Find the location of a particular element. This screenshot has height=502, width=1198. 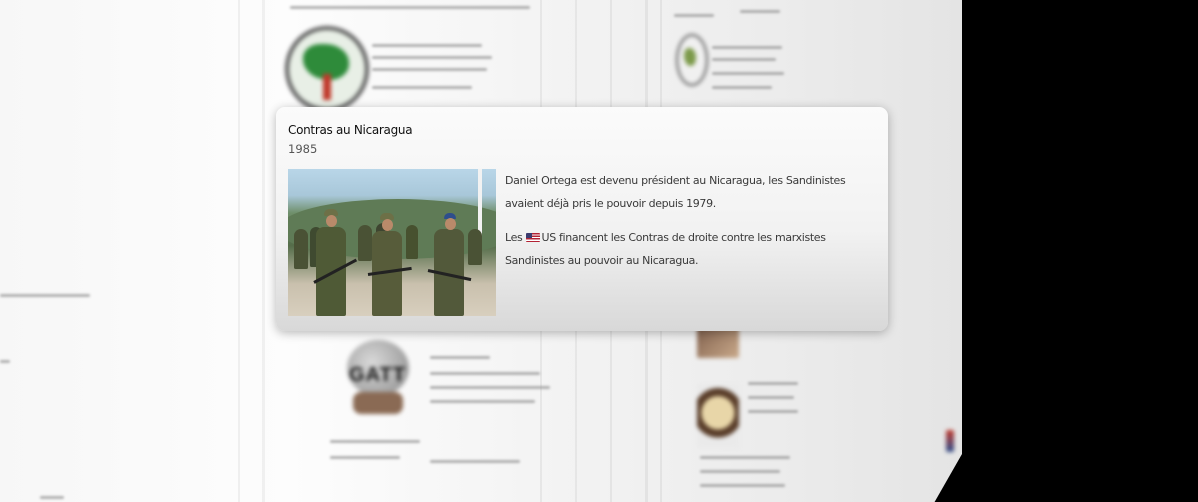

paragraph-prefix: Les is located at coordinates (515, 237).